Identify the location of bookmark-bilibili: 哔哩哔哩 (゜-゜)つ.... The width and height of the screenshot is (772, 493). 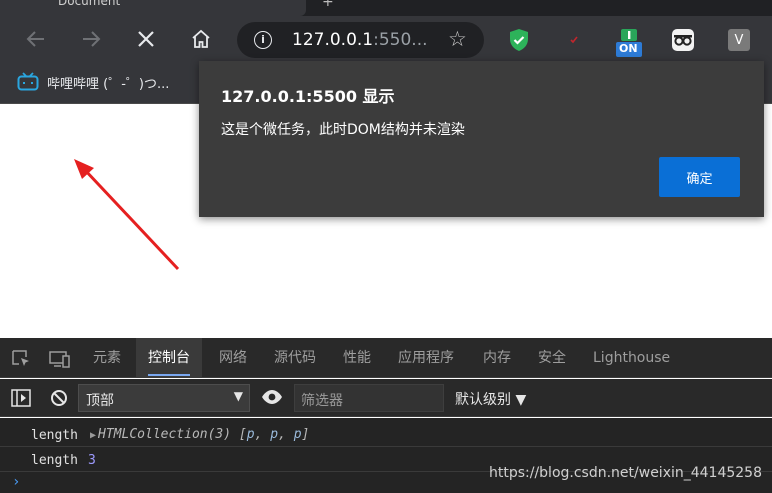
(93, 82).